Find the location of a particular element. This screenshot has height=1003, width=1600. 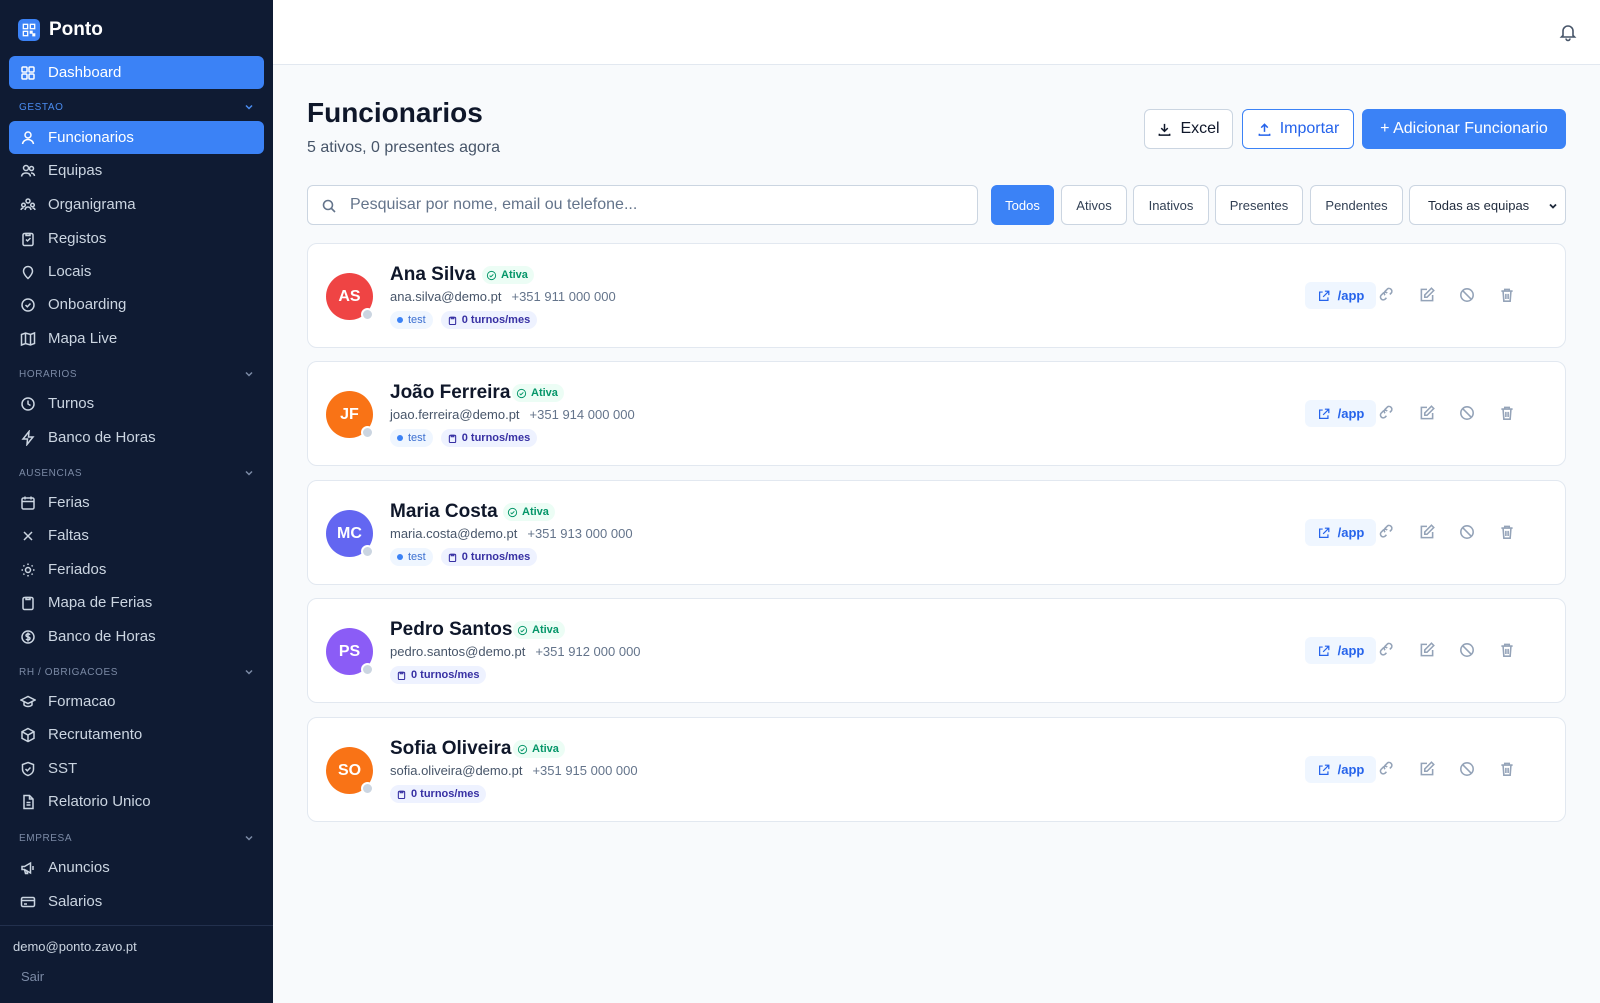

sidebar-item-anuncios: Anuncios is located at coordinates (136, 867).